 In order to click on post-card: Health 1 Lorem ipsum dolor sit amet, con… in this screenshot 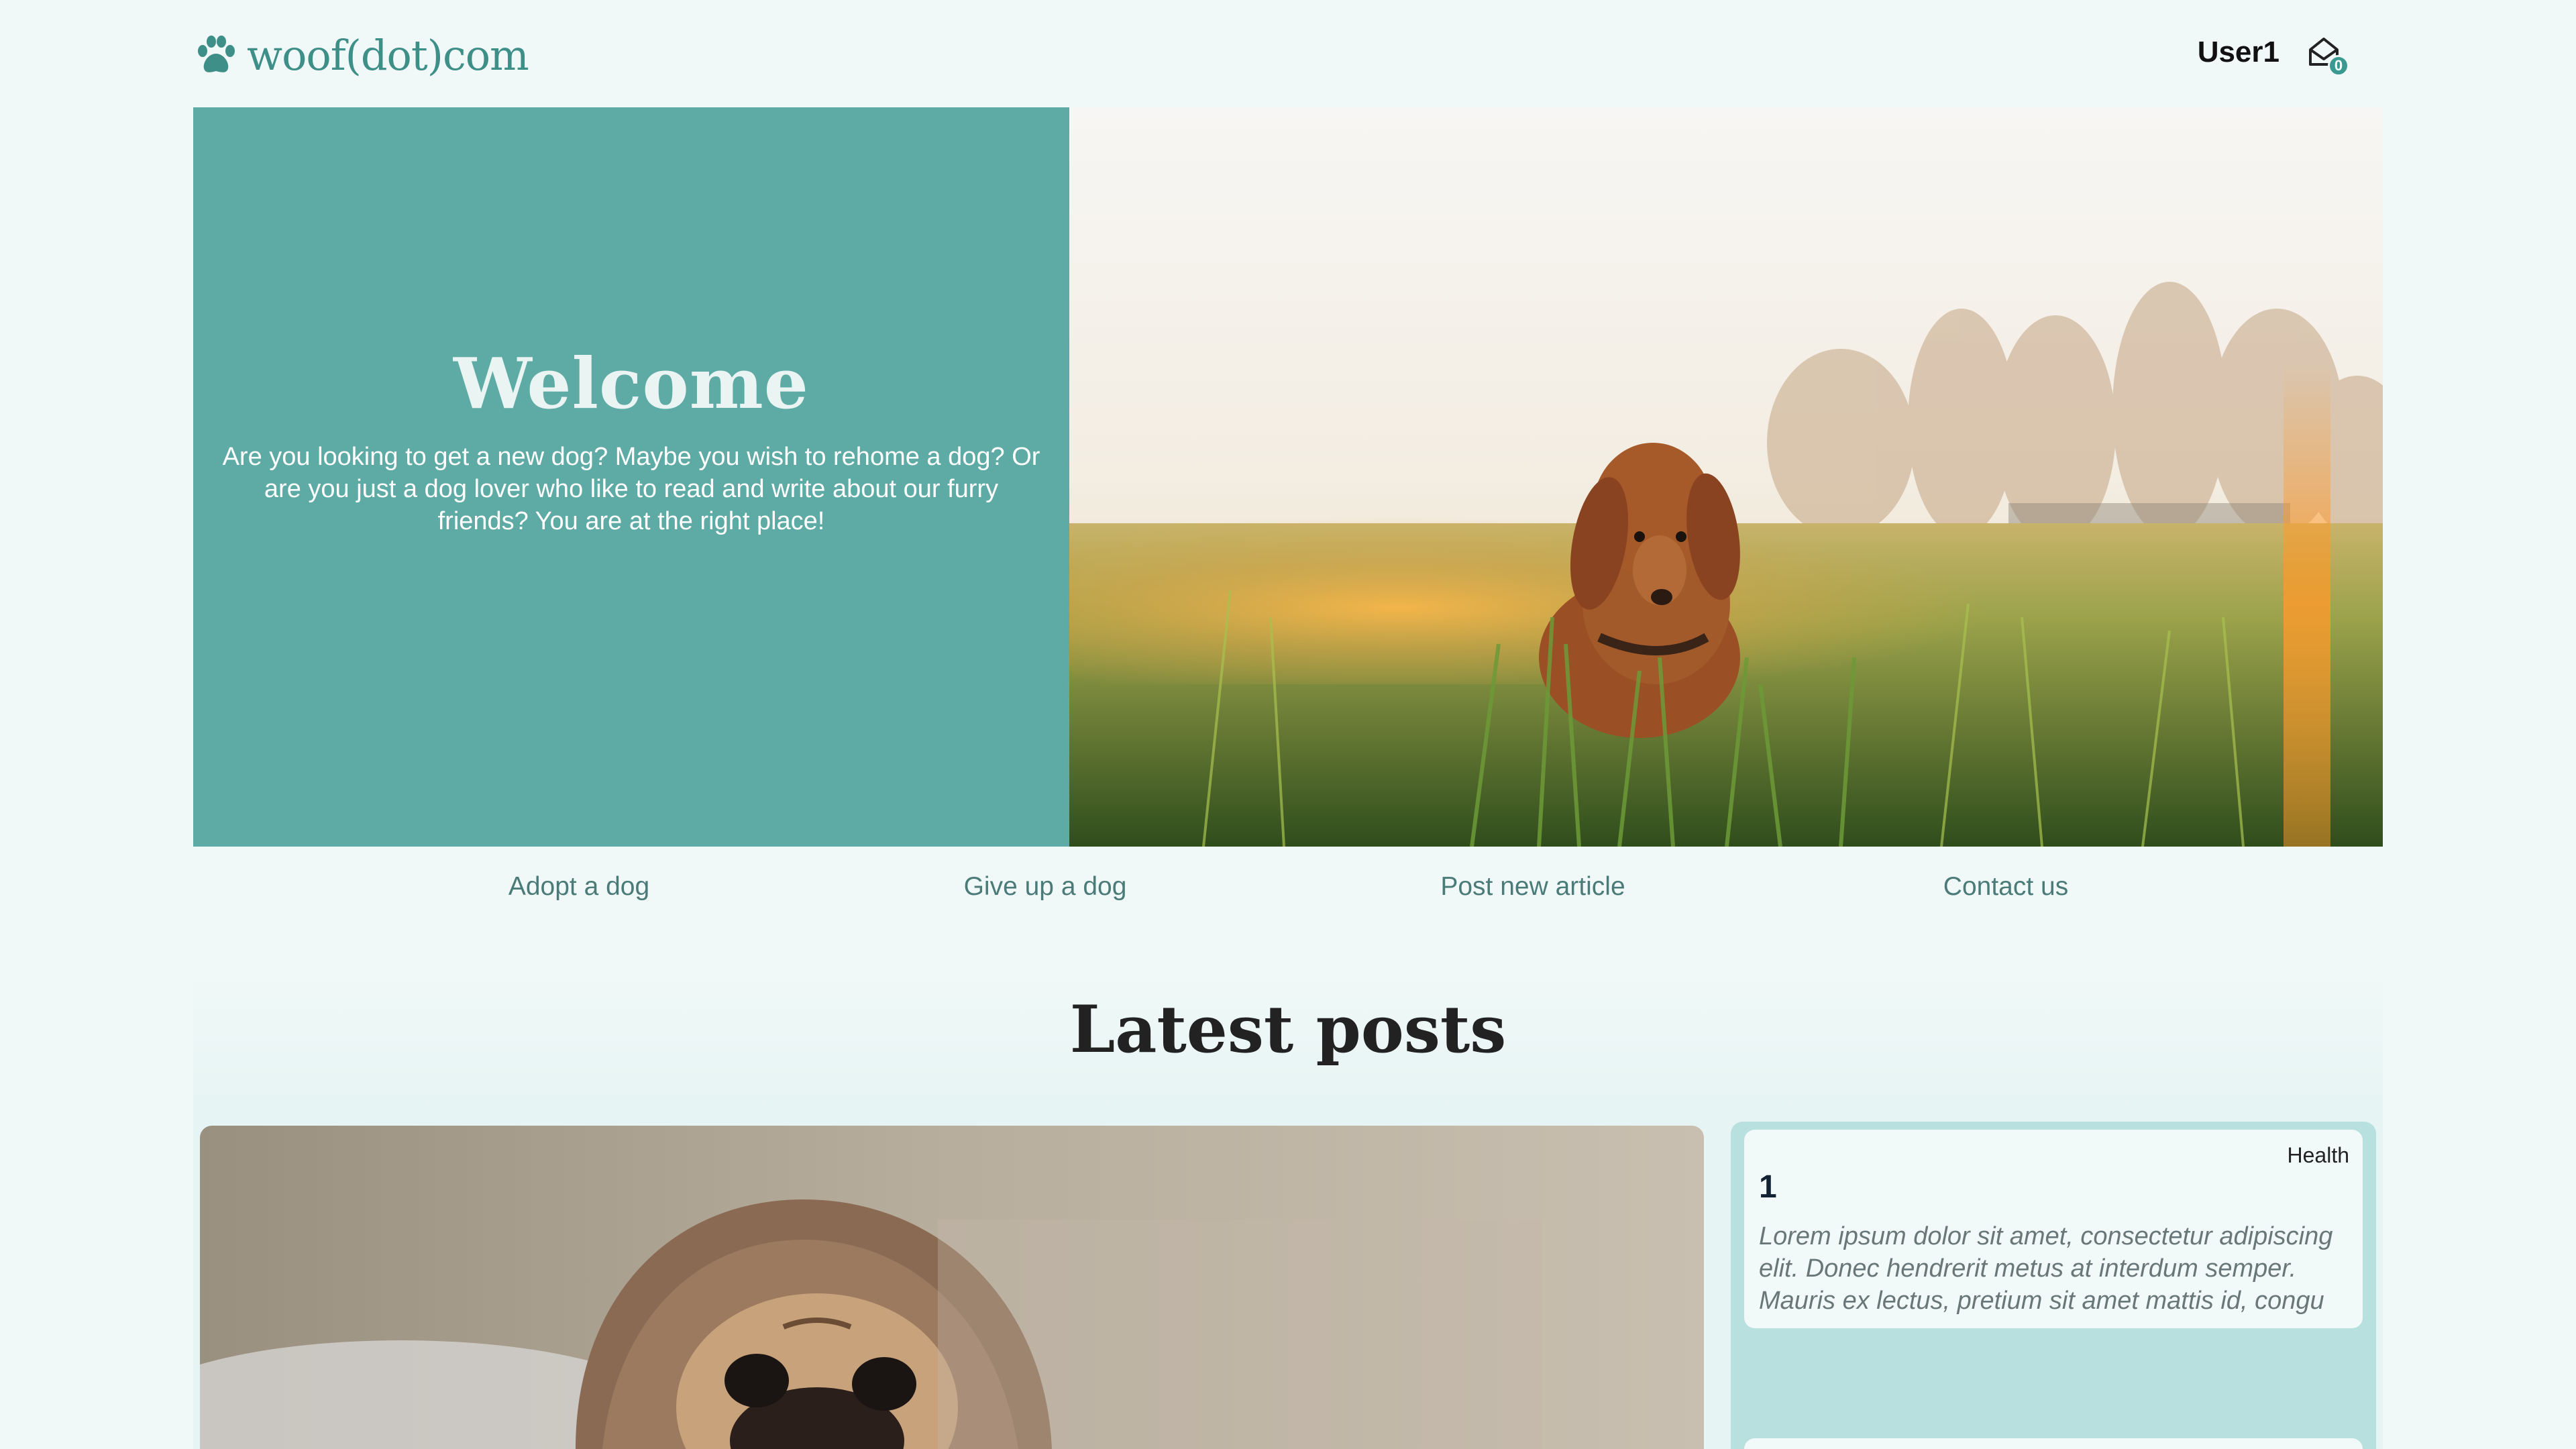, I will do `click(2053, 1229)`.